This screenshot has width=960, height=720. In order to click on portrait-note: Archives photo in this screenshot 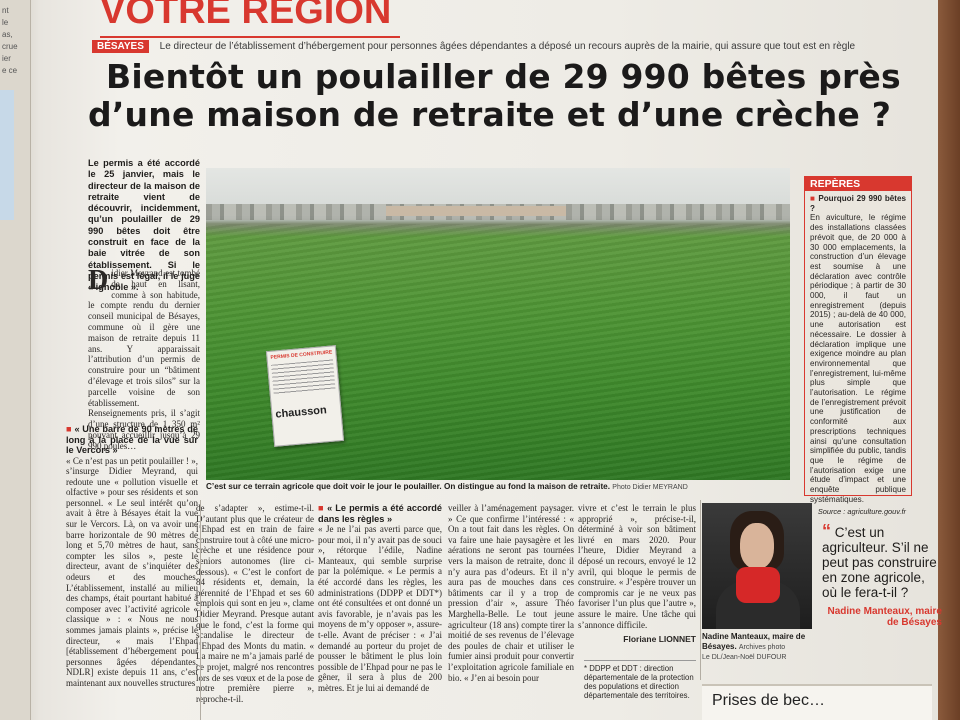, I will do `click(762, 647)`.